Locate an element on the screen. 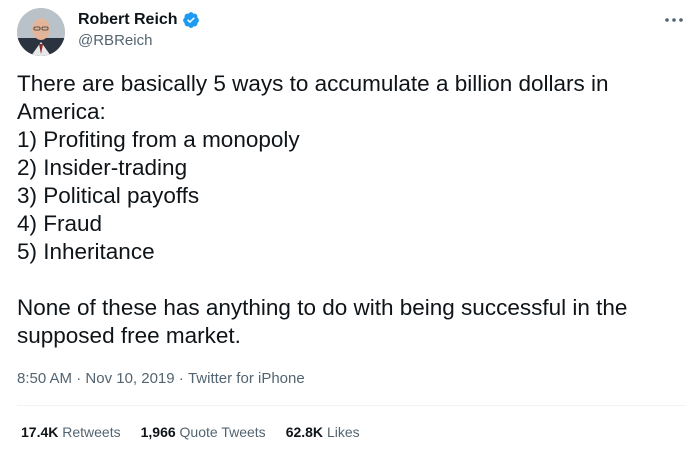 The image size is (700, 451). likes-stat: 62.8K Likes is located at coordinates (323, 432).